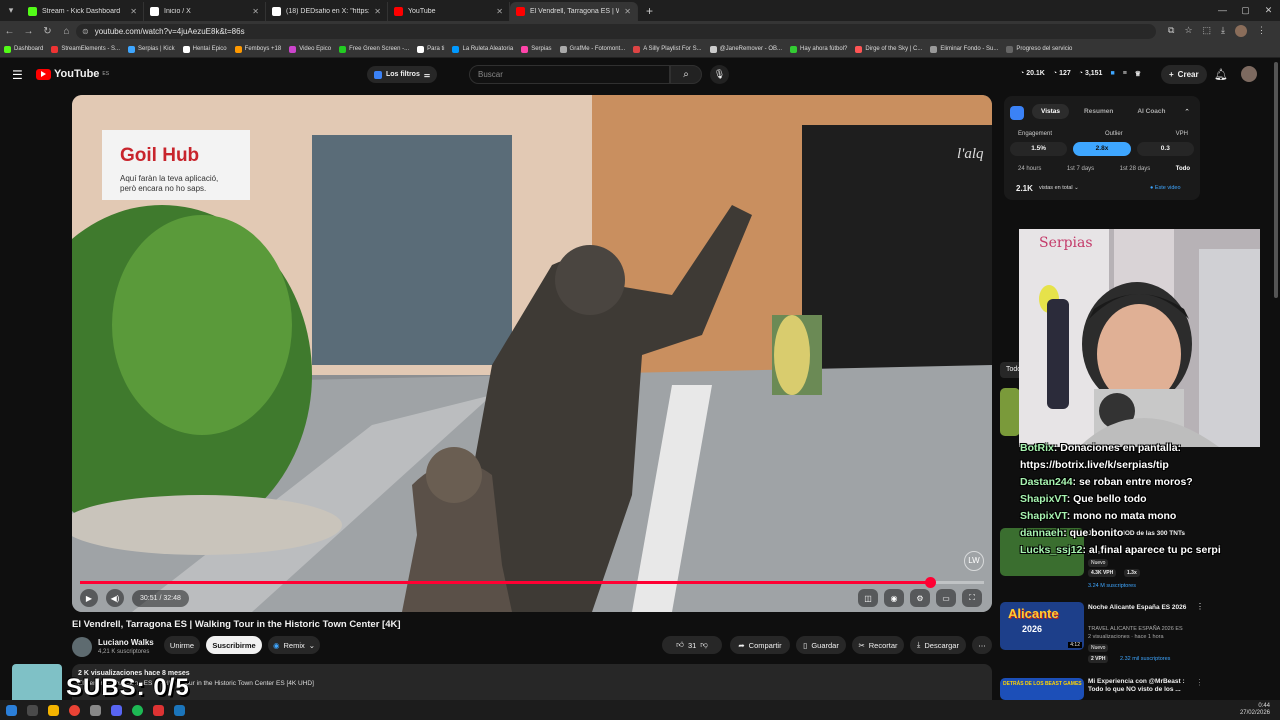  I want to click on search-input: Buscar, so click(569, 74).